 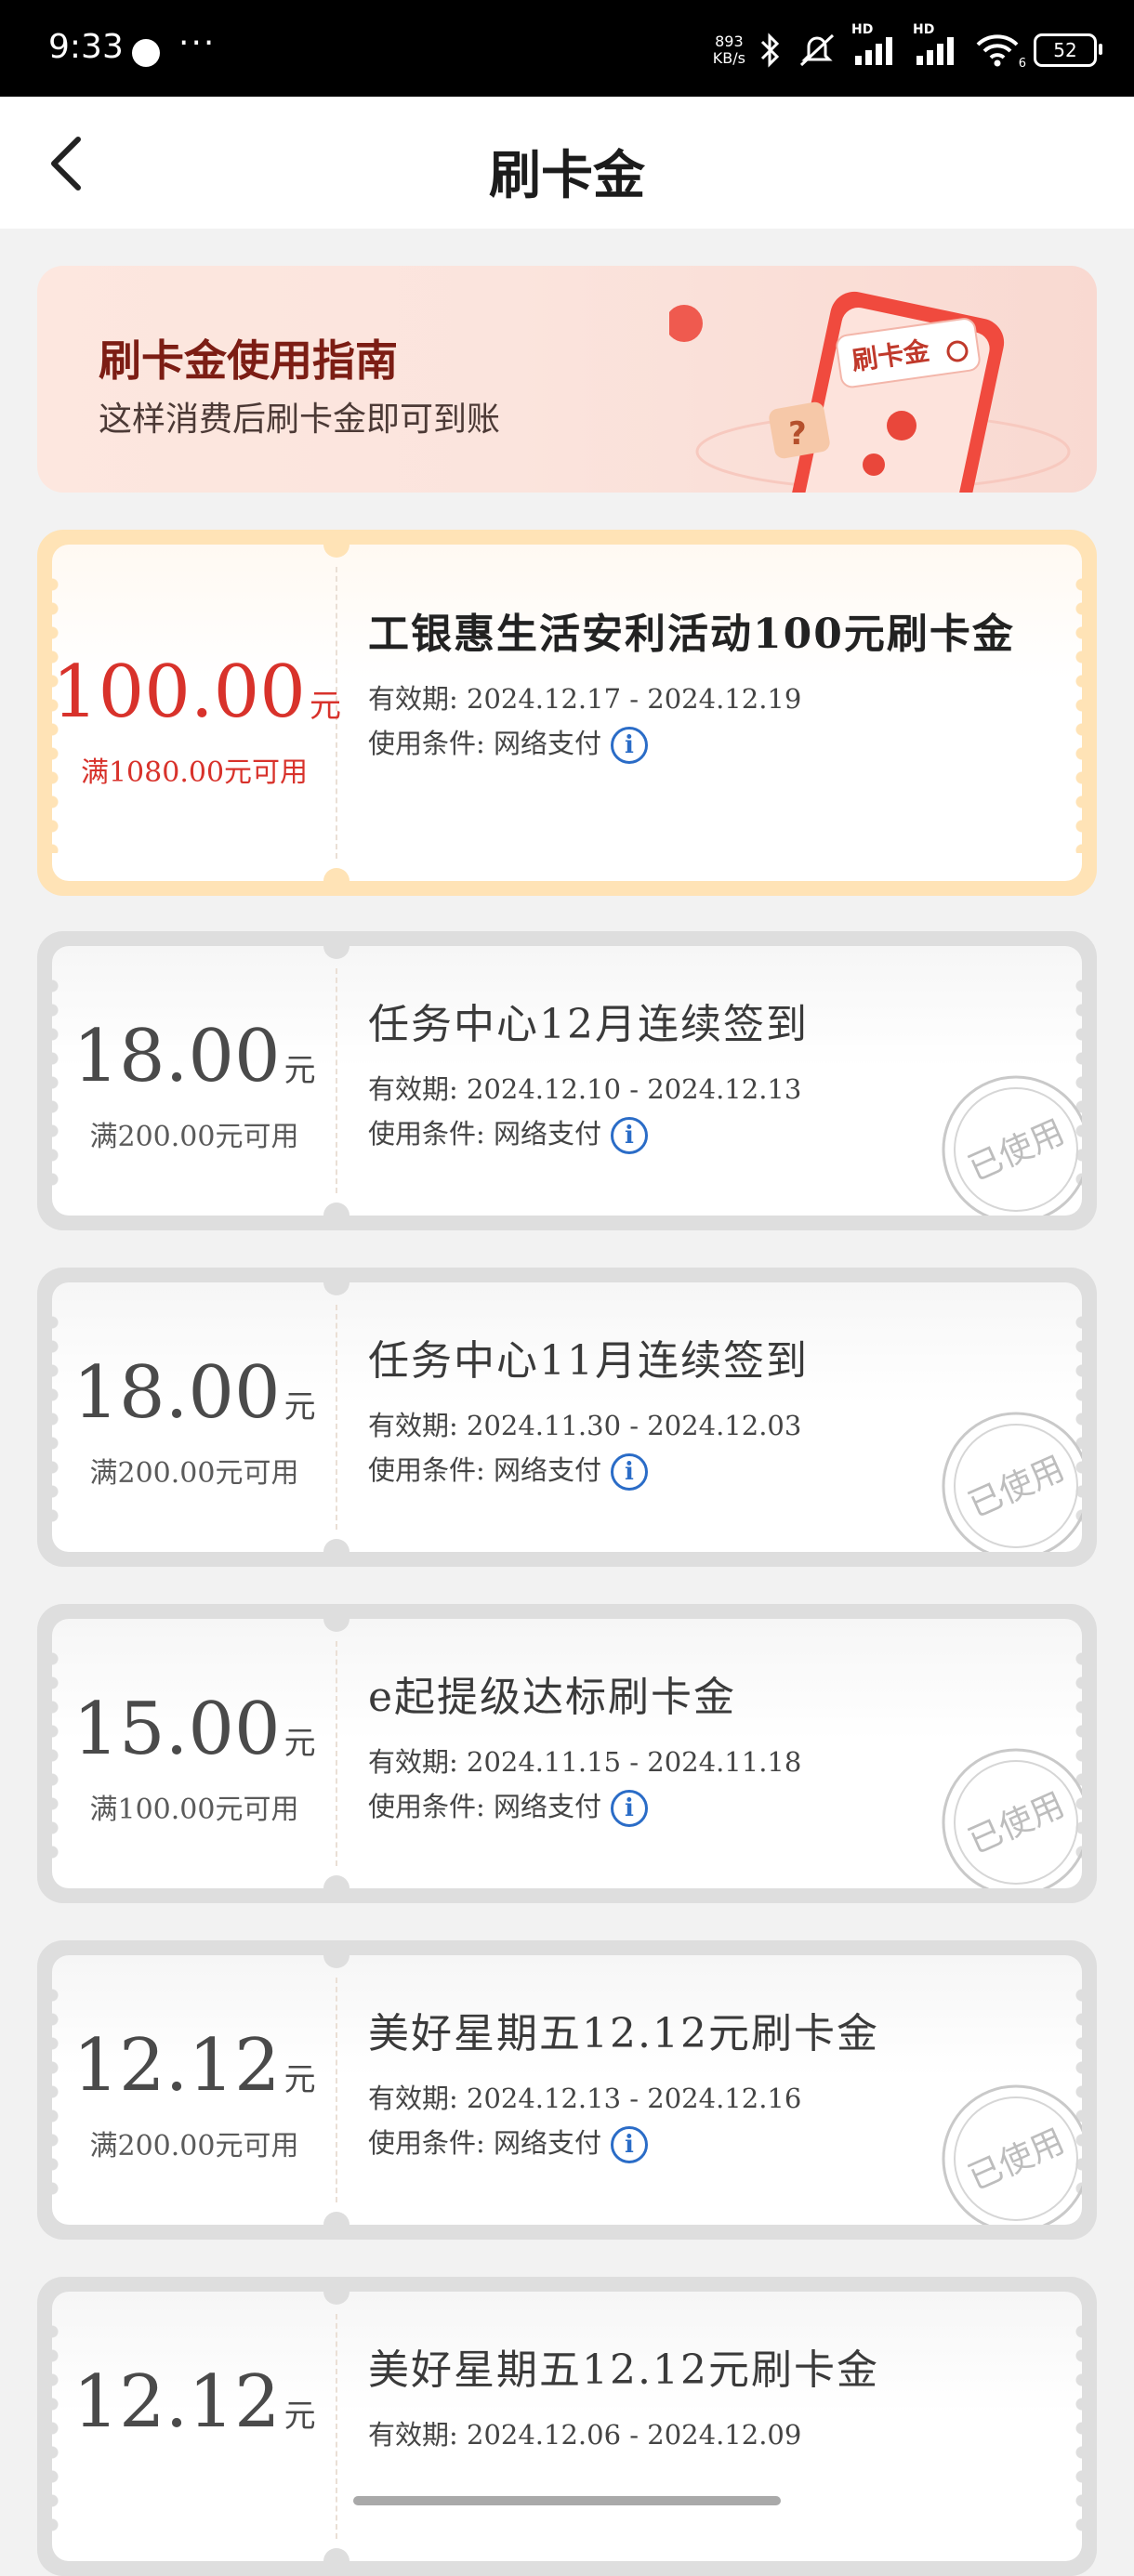 What do you see at coordinates (585, 1425) in the screenshot?
I see `coupon-validity: 有效期: 2024.11.30 - 2024.12.03` at bounding box center [585, 1425].